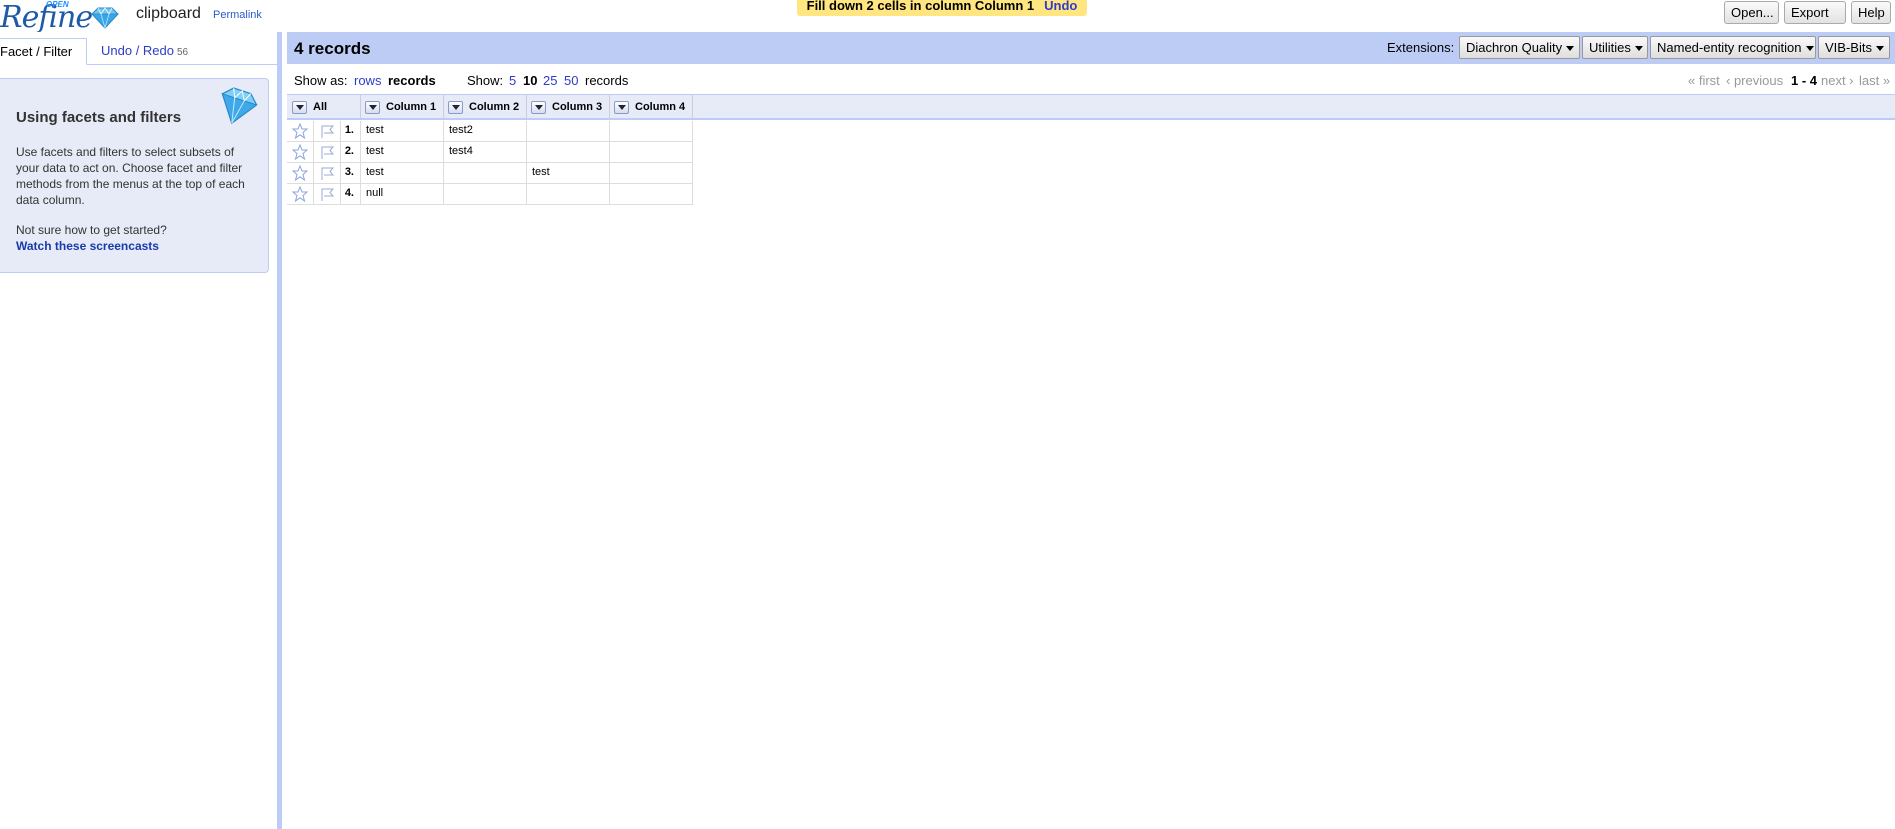 Image resolution: width=1895 pixels, height=829 pixels. I want to click on show-as-label: Show as:, so click(321, 80).